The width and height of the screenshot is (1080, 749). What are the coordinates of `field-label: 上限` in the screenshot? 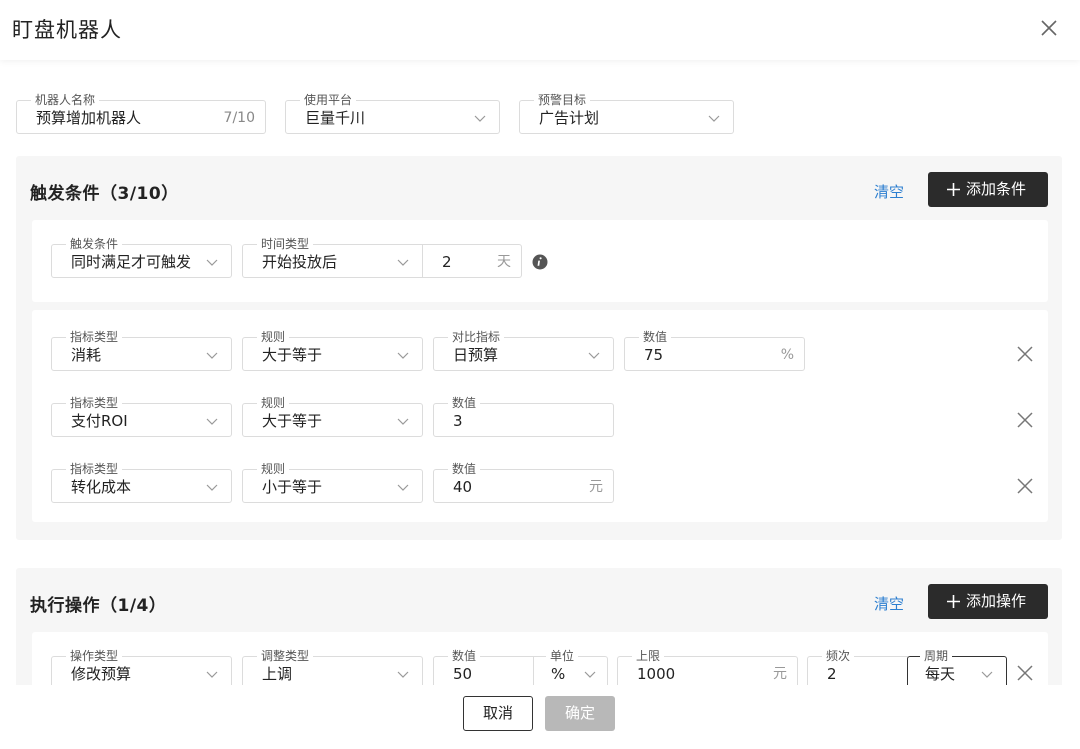 It's located at (648, 656).